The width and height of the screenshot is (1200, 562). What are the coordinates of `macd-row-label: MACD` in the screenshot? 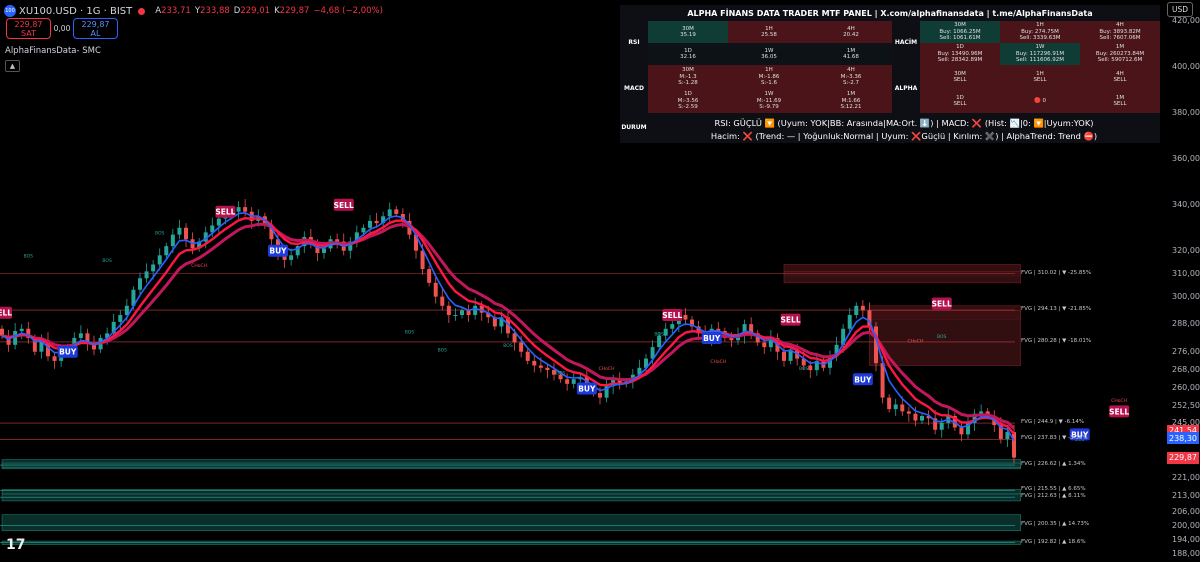 It's located at (634, 89).